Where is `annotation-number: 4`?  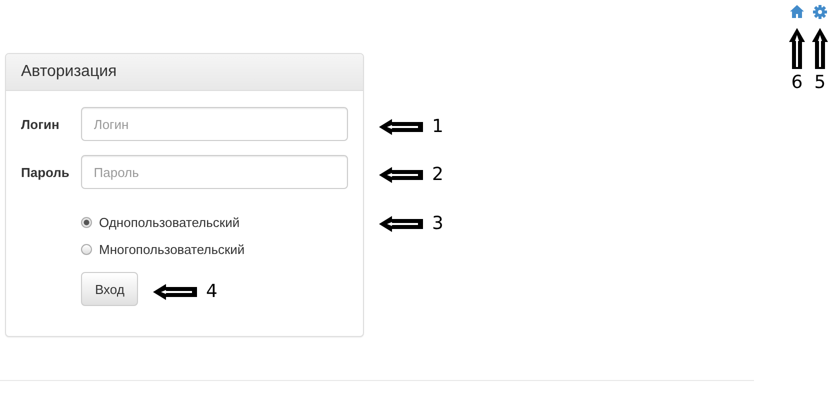 annotation-number: 4 is located at coordinates (212, 291).